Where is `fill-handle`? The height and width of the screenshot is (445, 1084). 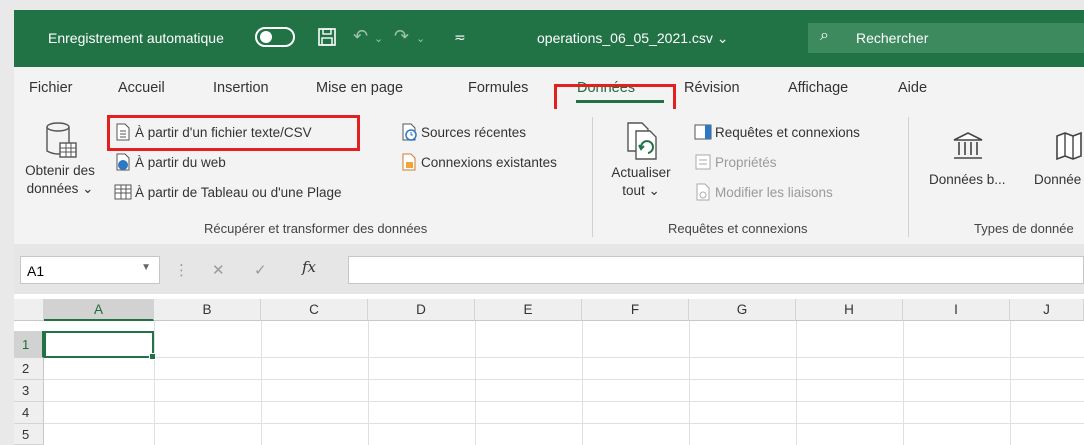
fill-handle is located at coordinates (152, 356).